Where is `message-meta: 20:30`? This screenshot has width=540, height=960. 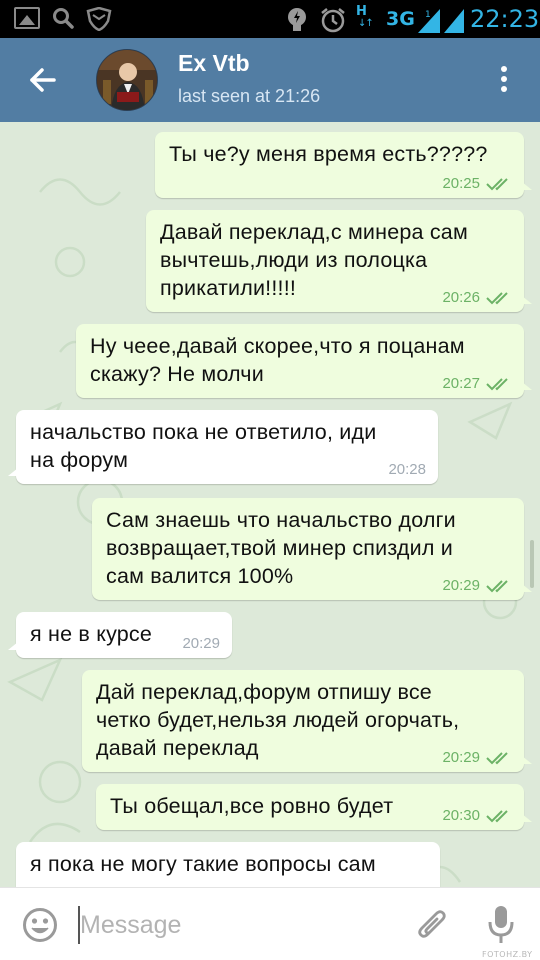 message-meta: 20:30 is located at coordinates (477, 816).